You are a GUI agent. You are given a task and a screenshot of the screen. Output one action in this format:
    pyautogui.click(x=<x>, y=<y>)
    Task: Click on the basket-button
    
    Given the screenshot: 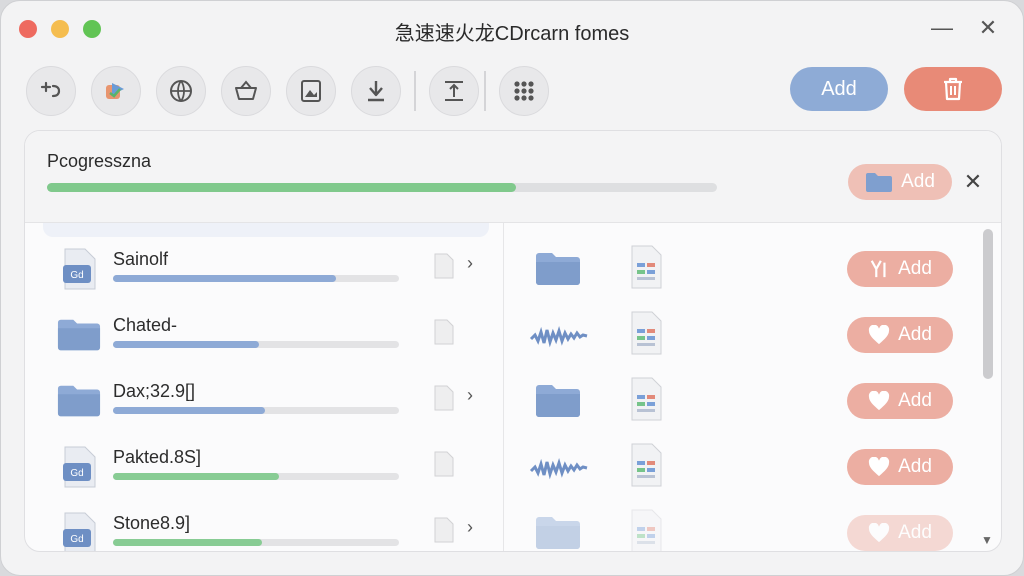 What is the action you would take?
    pyautogui.click(x=246, y=91)
    